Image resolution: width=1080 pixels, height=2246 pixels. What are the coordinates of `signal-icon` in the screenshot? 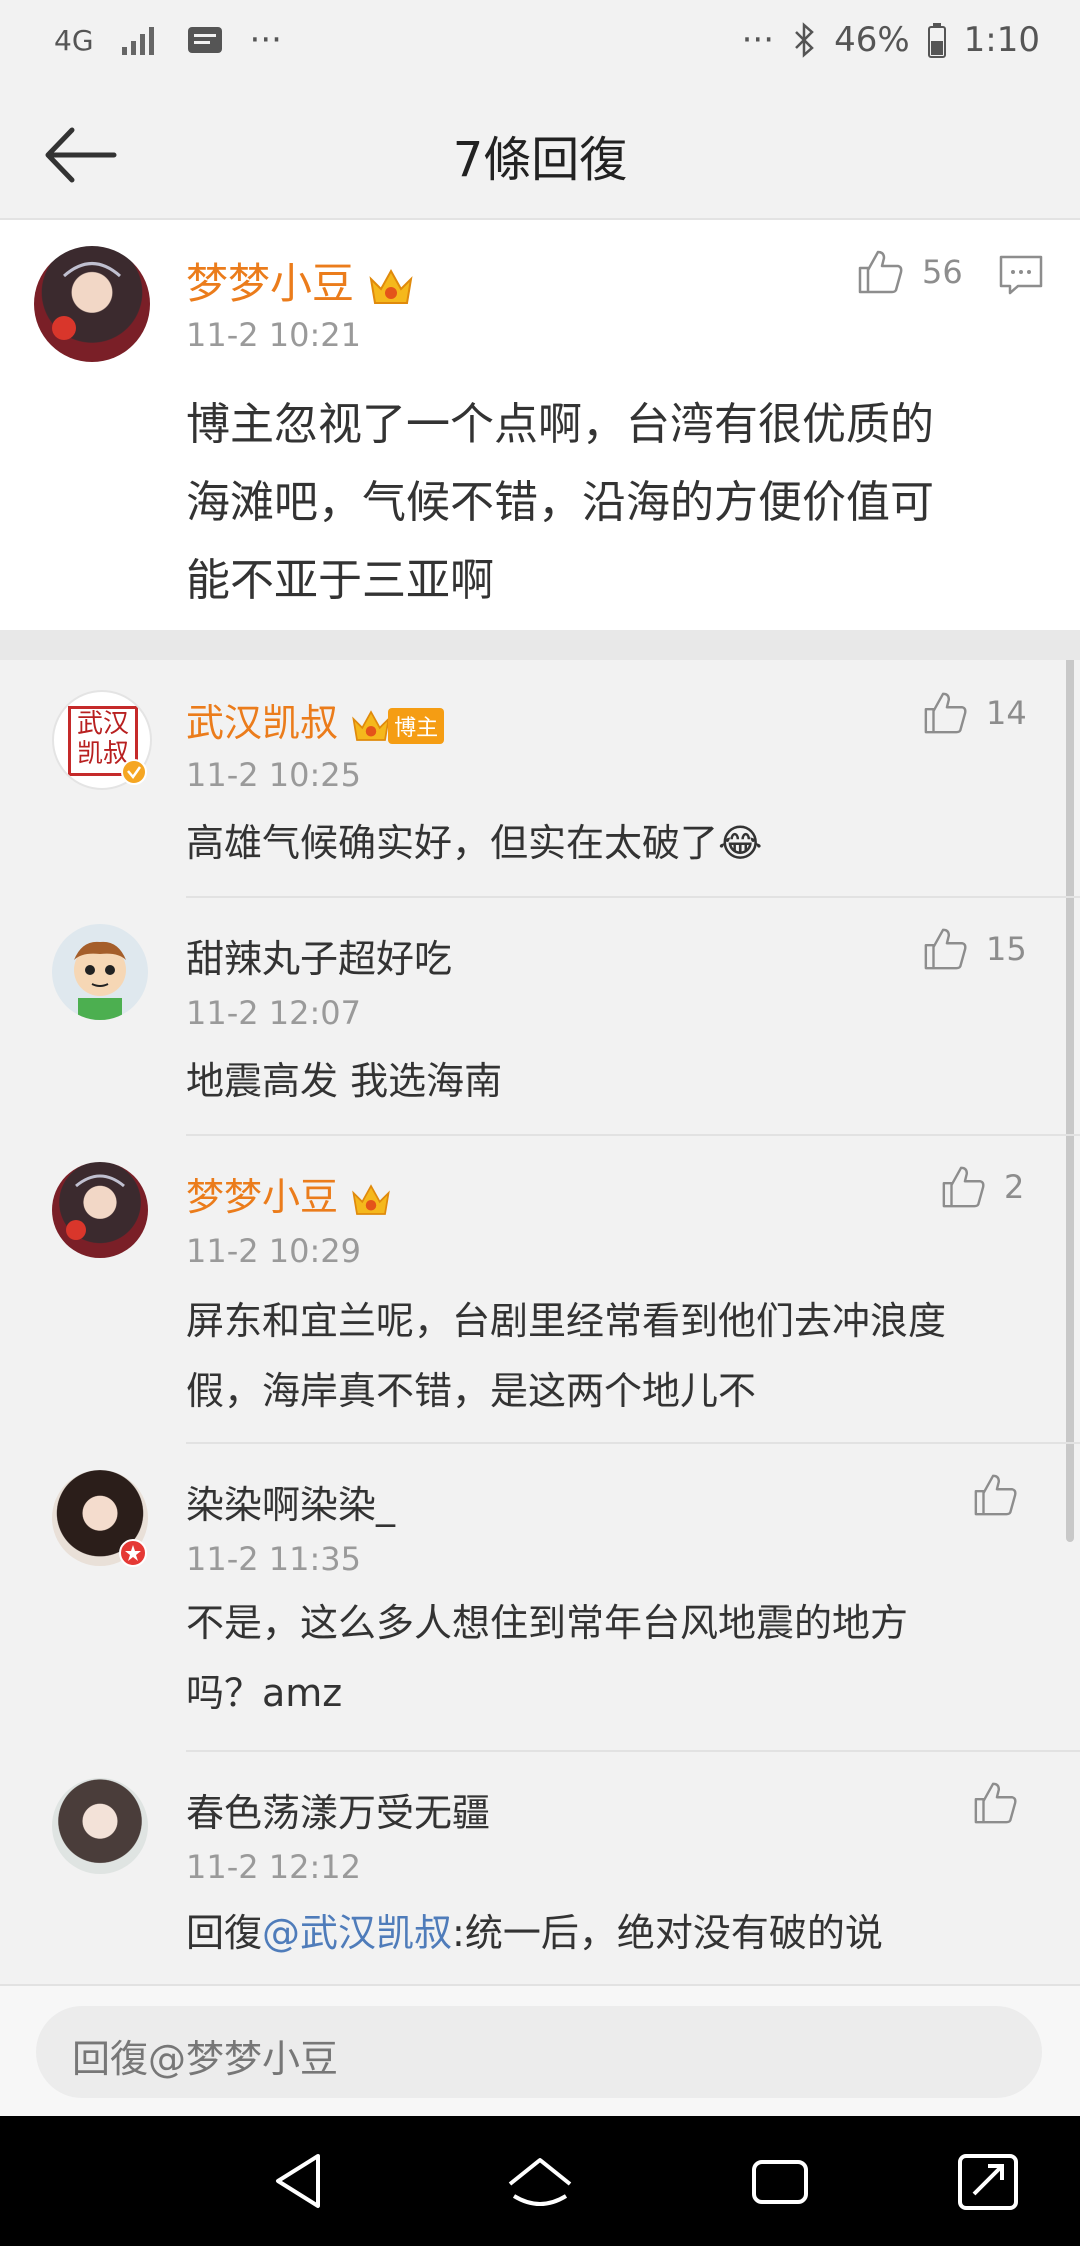 It's located at (137, 41).